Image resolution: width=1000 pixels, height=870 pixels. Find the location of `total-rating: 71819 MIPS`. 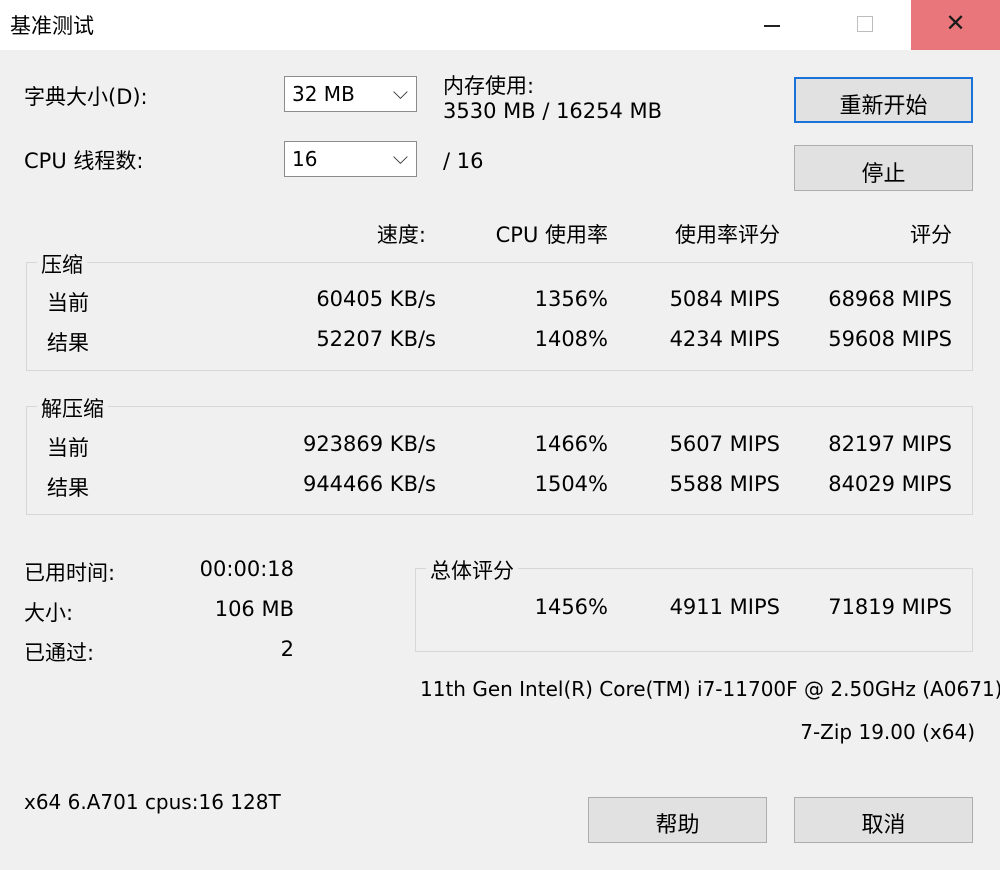

total-rating: 71819 MIPS is located at coordinates (890, 607).